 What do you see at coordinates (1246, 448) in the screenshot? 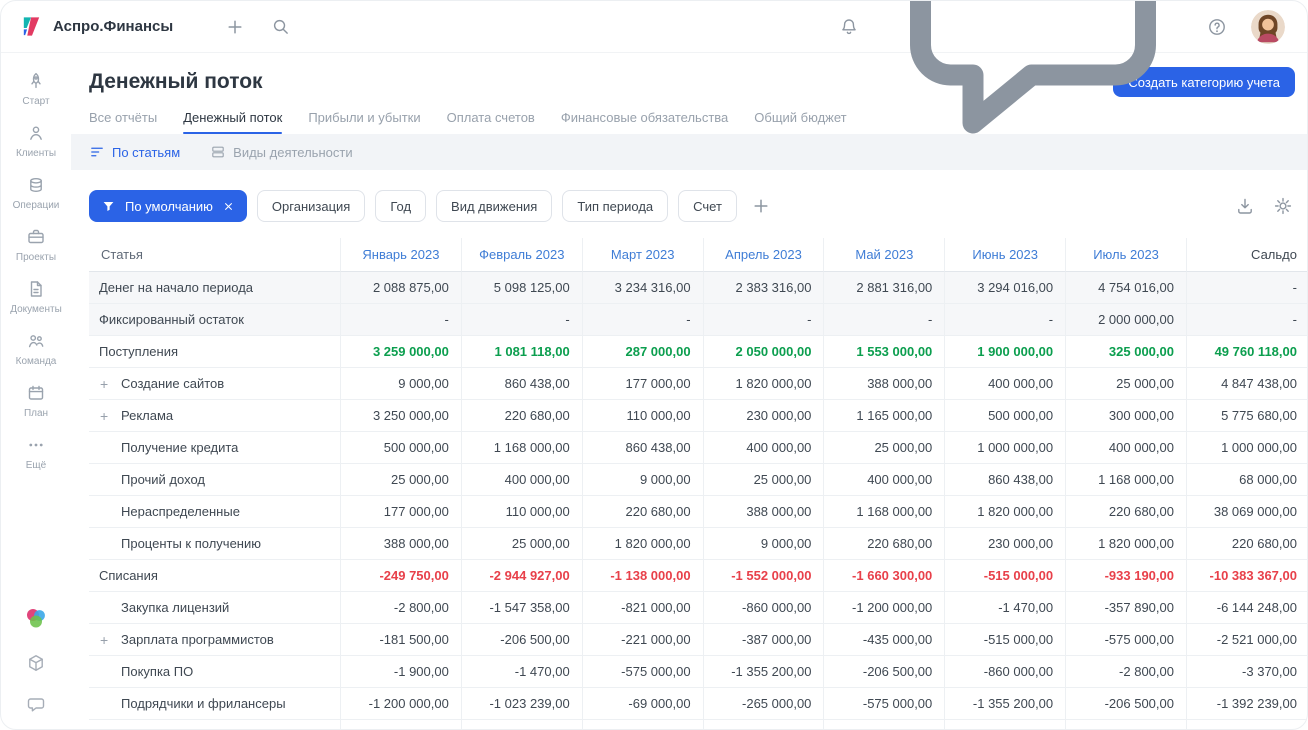
I see `table-cell: 1 000 000,00` at bounding box center [1246, 448].